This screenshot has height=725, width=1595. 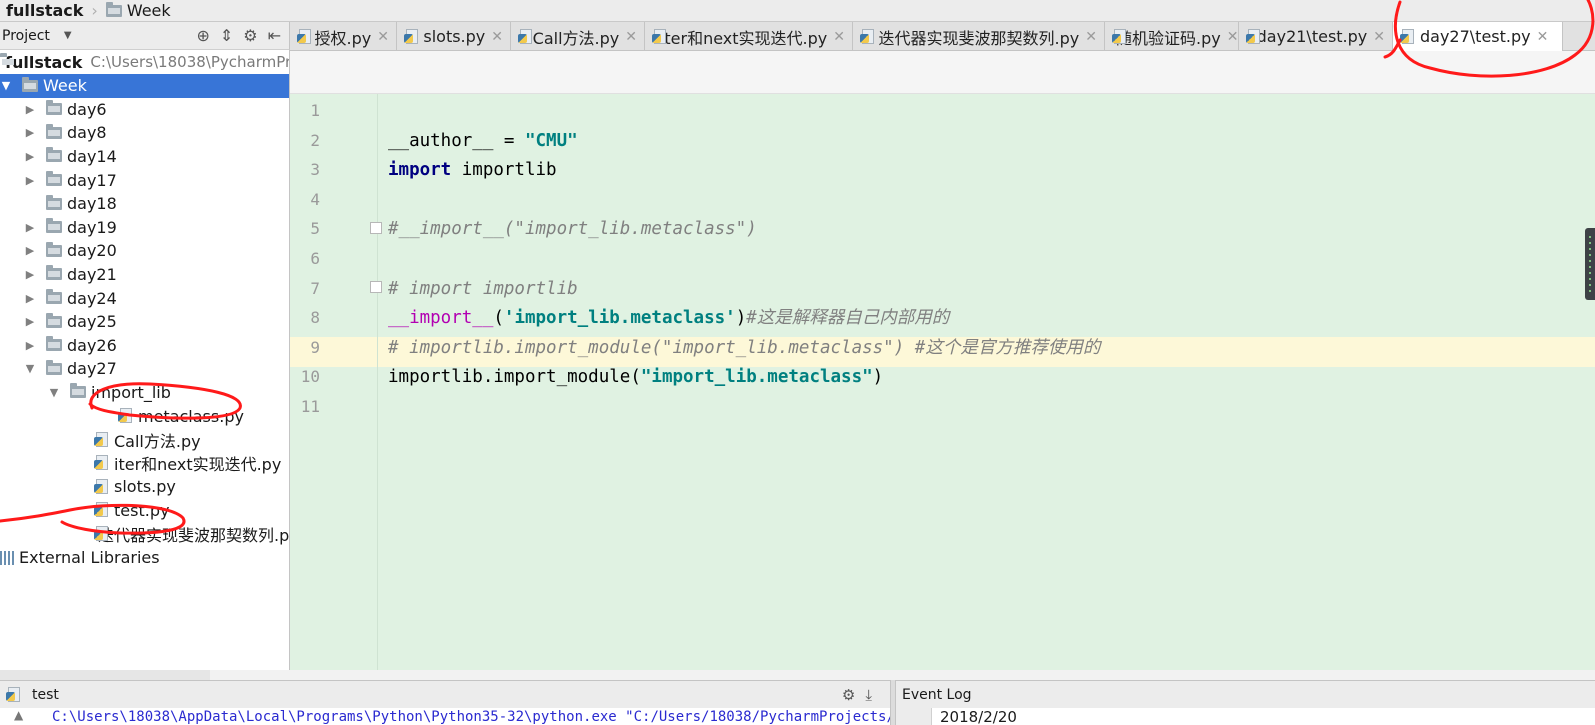 What do you see at coordinates (92, 274) in the screenshot?
I see `tree-item-label: day21` at bounding box center [92, 274].